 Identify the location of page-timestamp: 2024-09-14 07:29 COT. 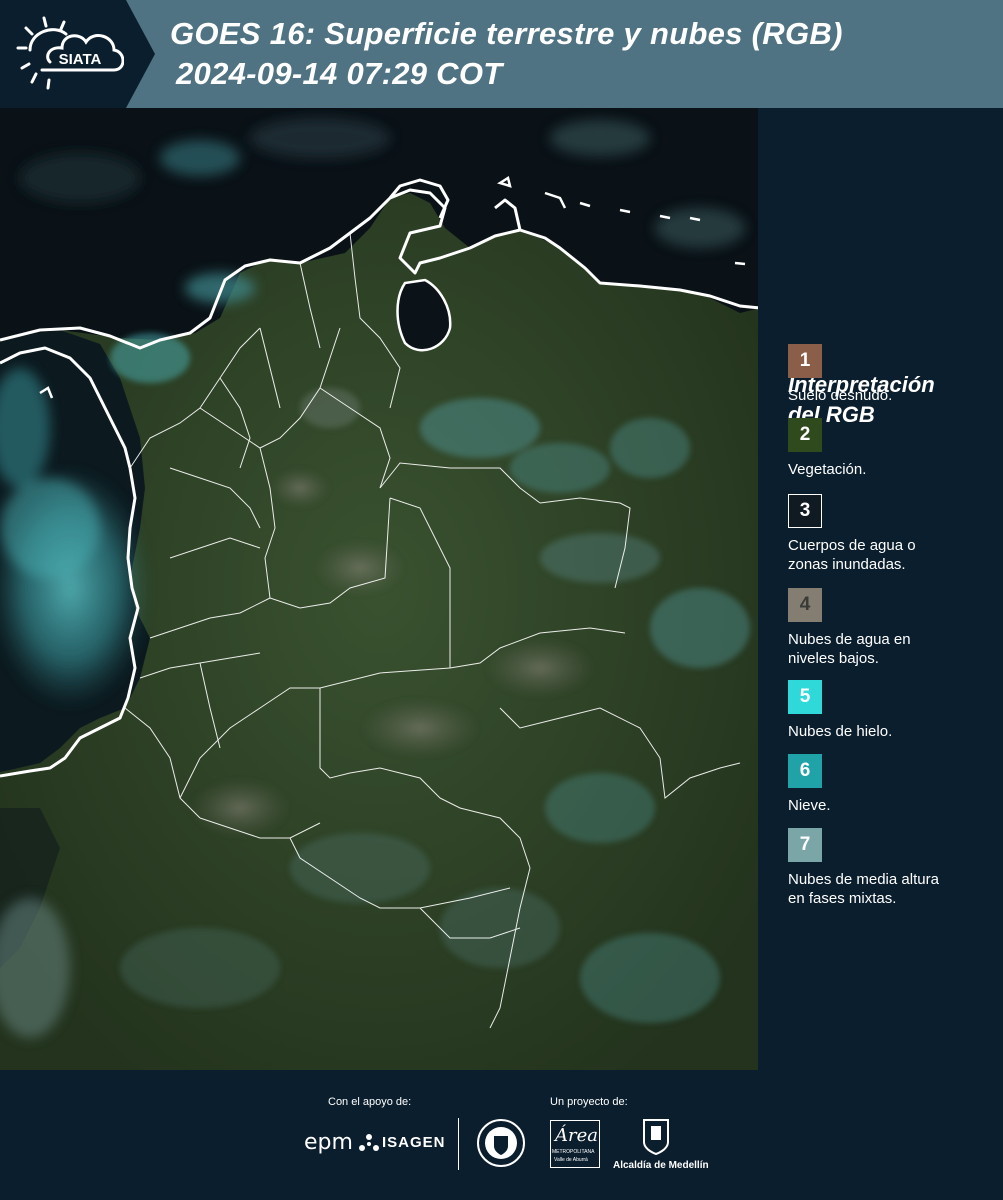
(339, 73).